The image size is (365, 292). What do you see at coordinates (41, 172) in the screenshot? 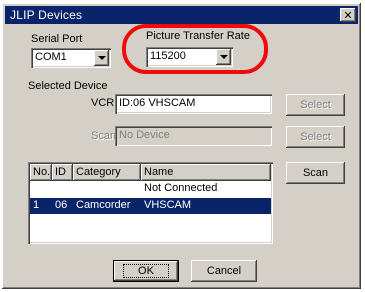
I see `column-header-no: No.` at bounding box center [41, 172].